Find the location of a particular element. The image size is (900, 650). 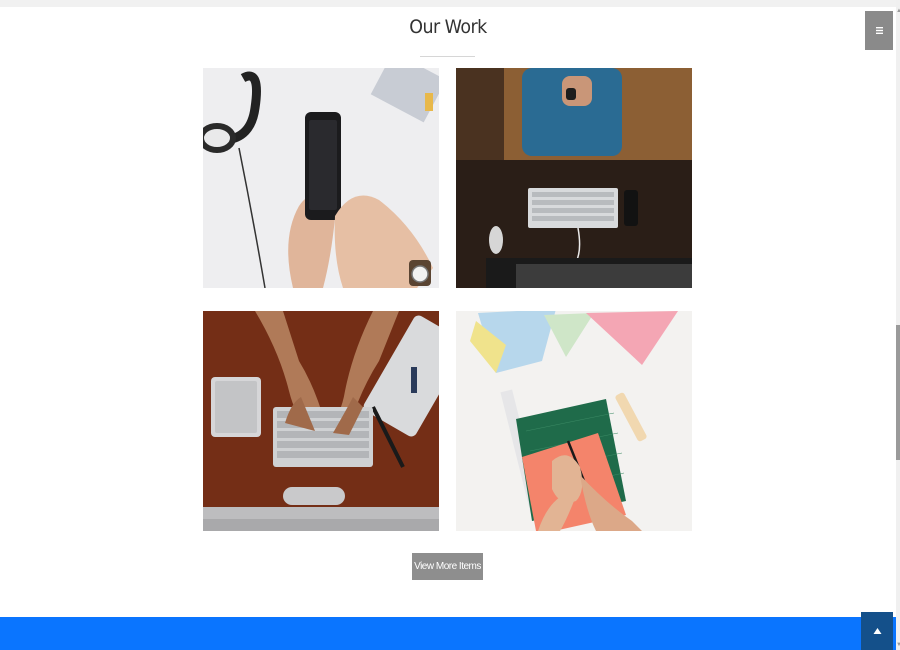

hamburger-icon is located at coordinates (879, 30).